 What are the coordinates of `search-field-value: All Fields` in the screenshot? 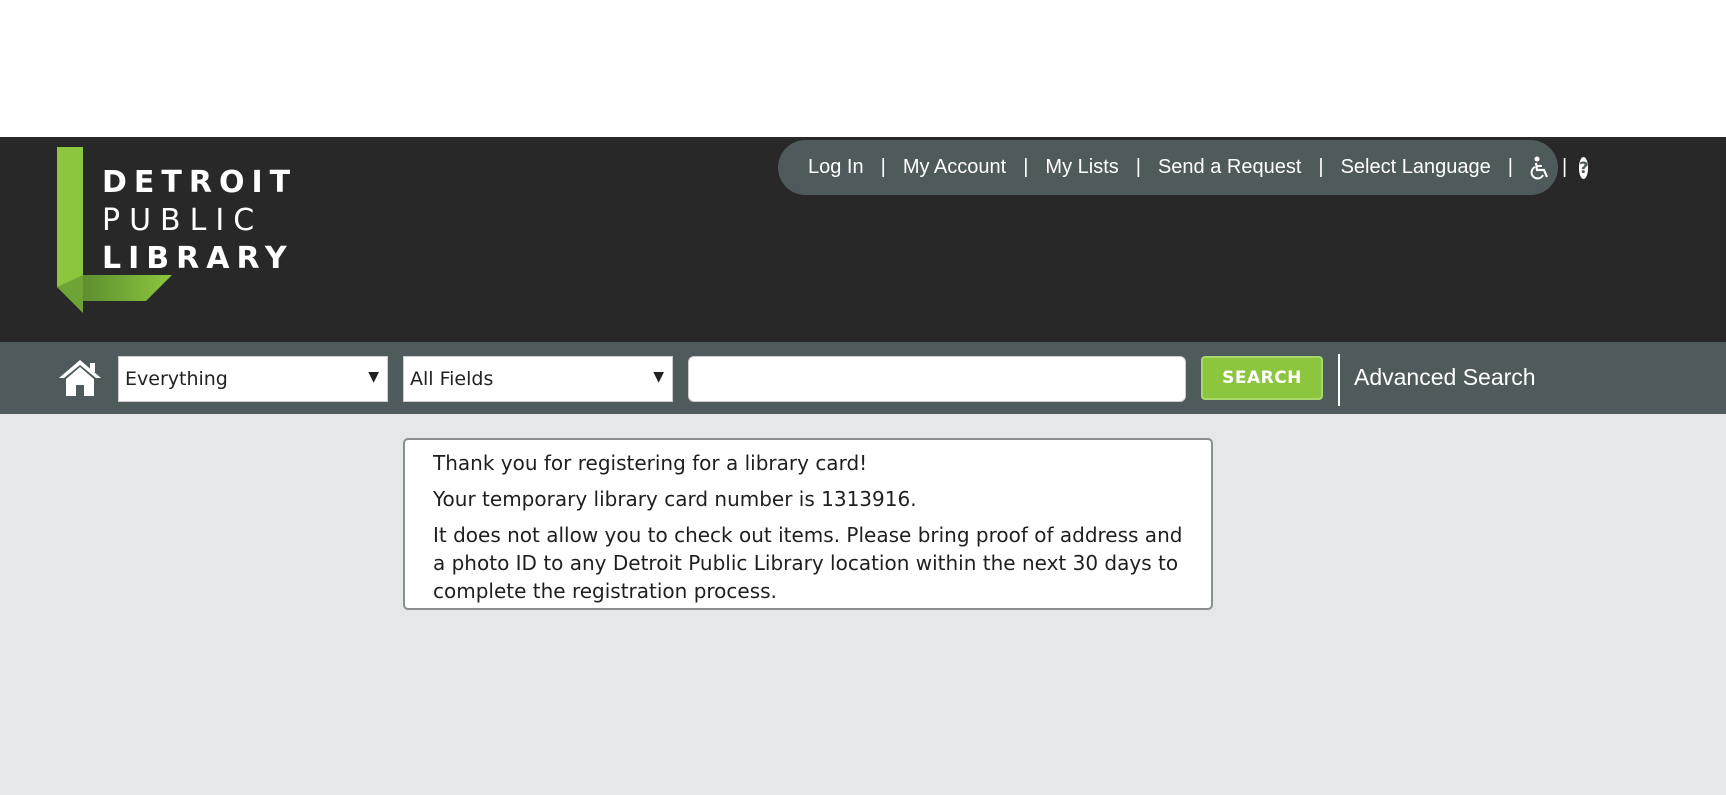 It's located at (452, 379).